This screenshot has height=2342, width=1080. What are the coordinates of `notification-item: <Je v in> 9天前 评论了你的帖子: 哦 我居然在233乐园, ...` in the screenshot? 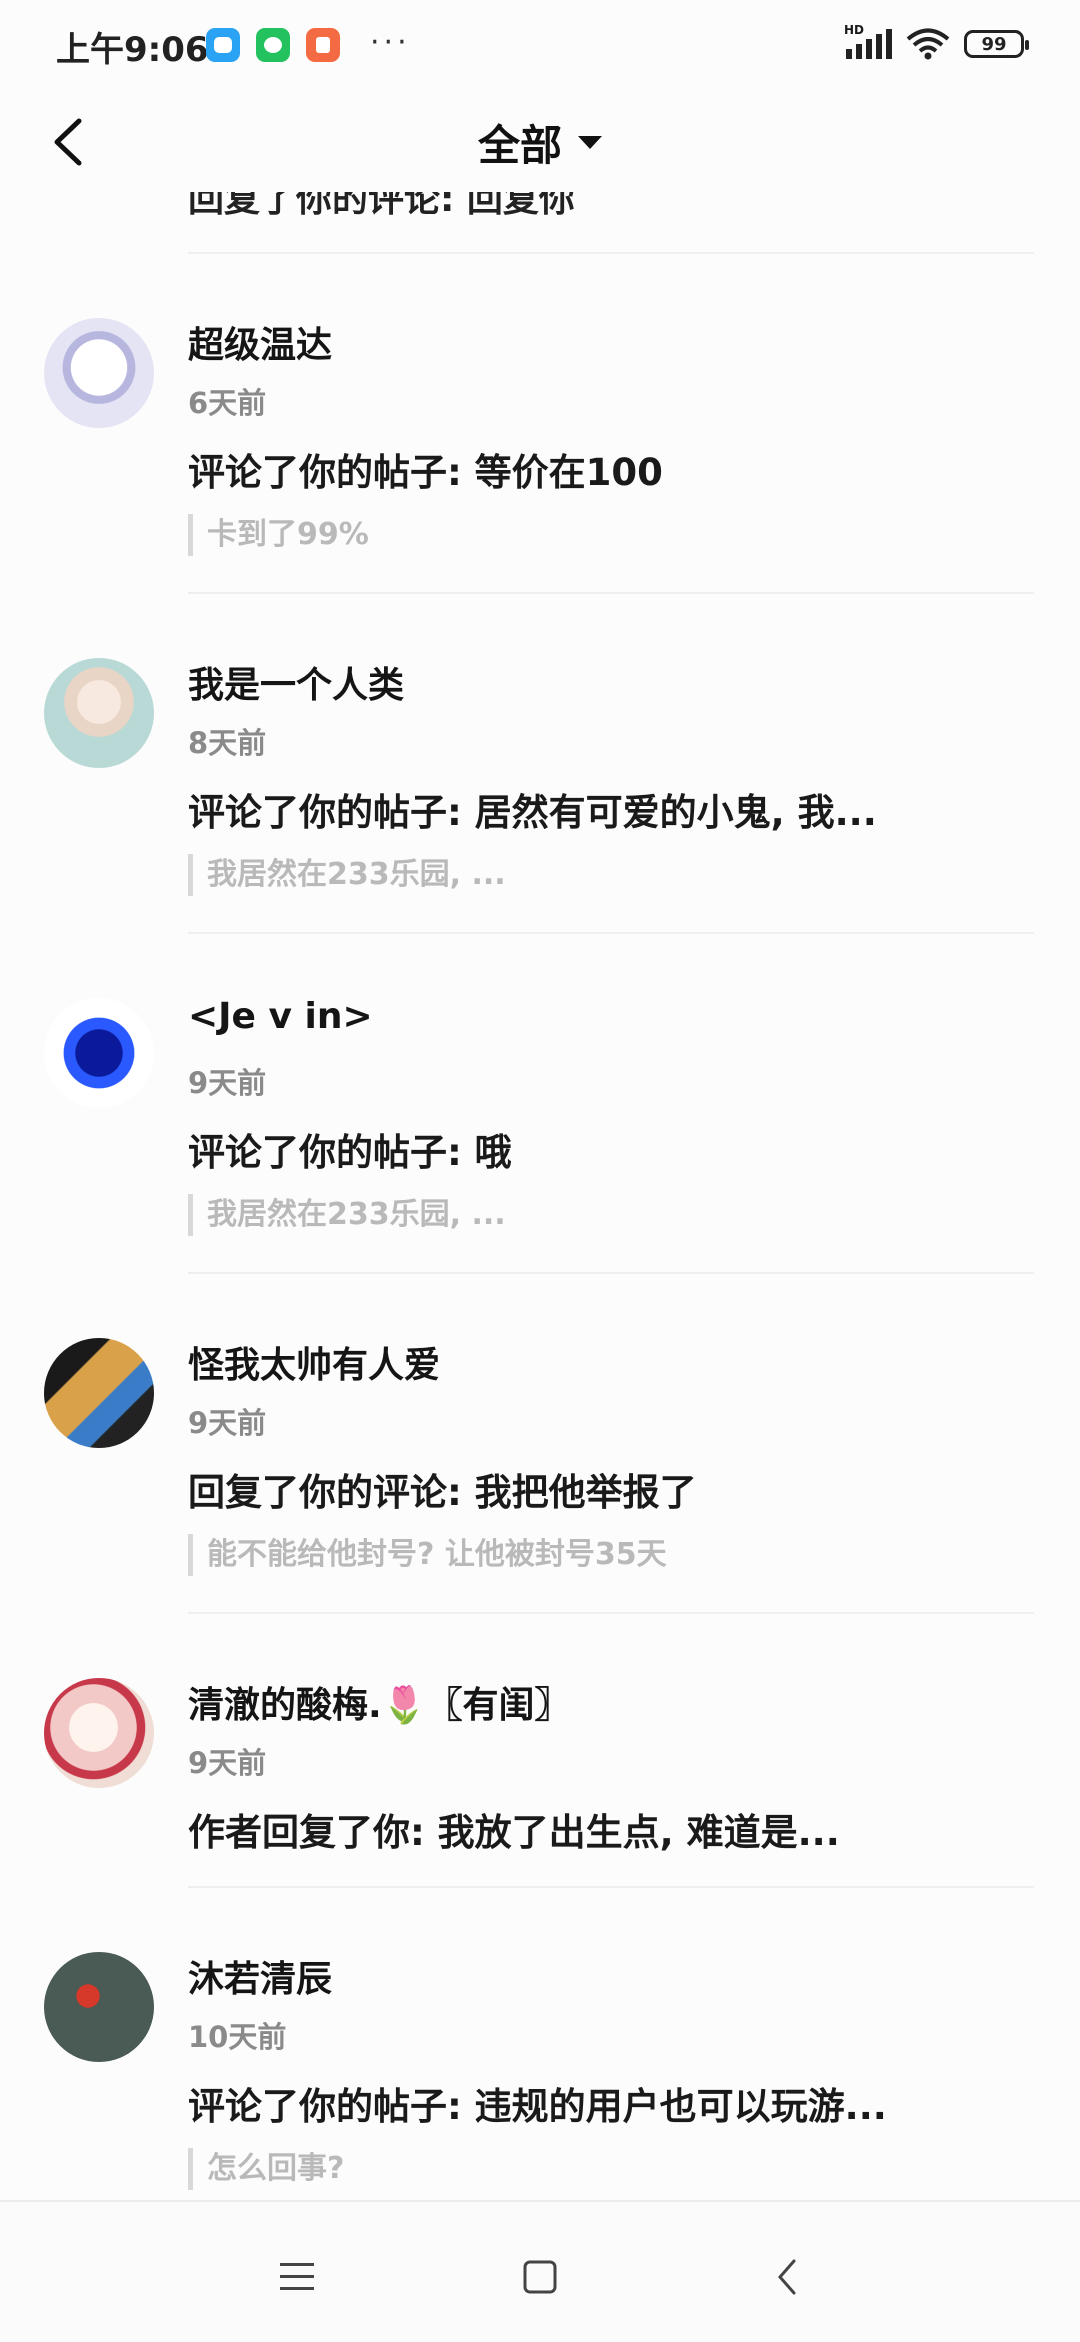 It's located at (540, 1126).